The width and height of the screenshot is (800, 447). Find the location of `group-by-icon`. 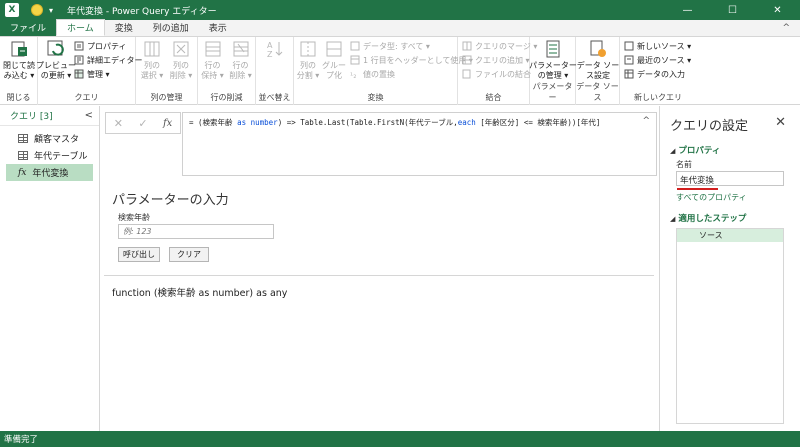

group-by-icon is located at coordinates (334, 49).